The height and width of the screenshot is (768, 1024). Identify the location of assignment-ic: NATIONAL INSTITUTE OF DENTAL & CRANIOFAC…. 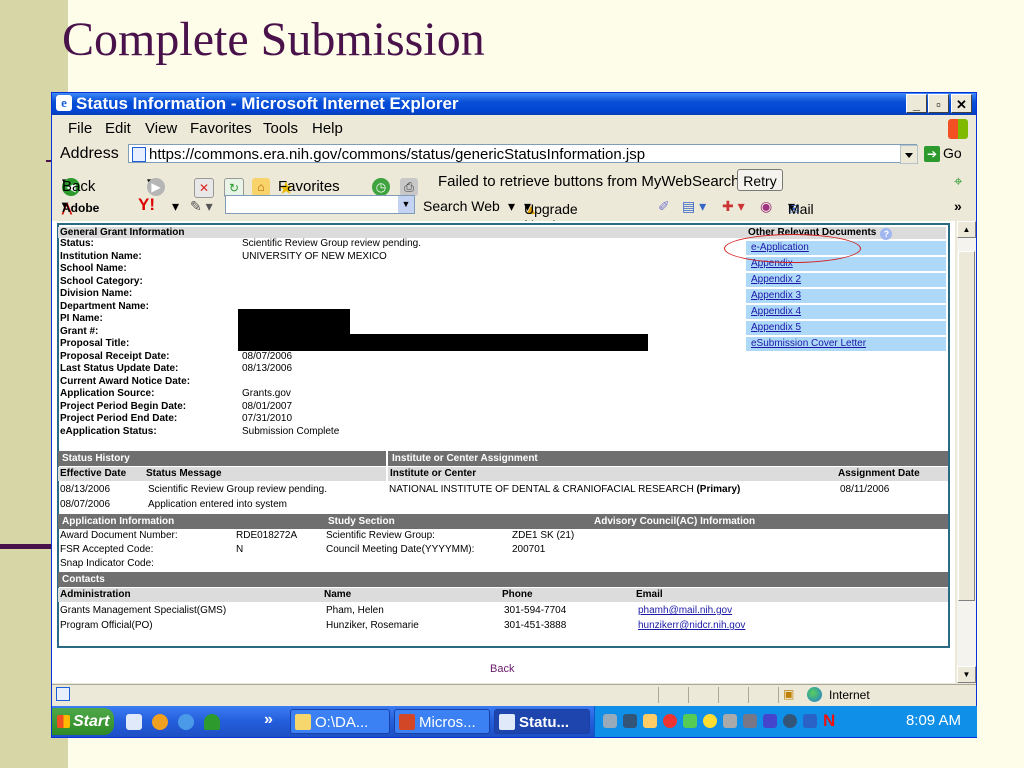
(565, 489).